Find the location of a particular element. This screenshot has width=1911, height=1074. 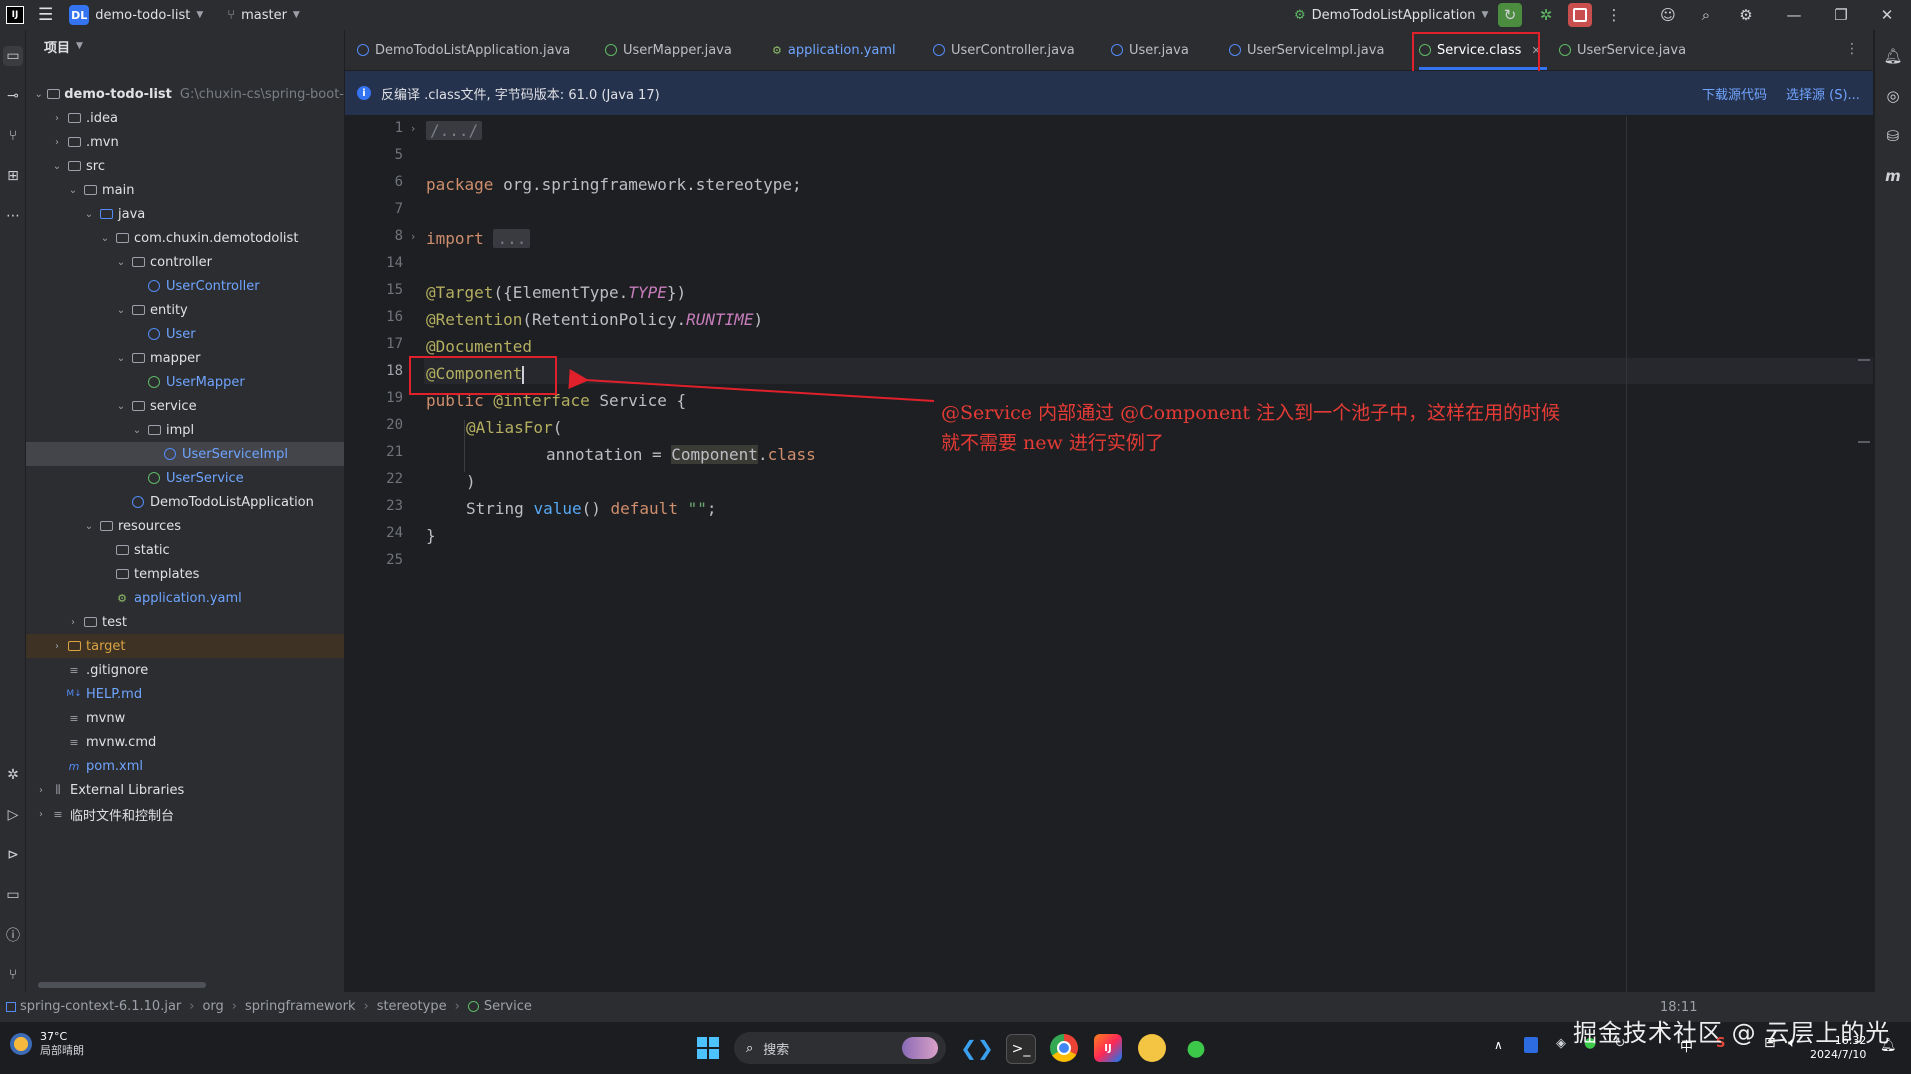

rerun-icon: ↻ is located at coordinates (1510, 15).